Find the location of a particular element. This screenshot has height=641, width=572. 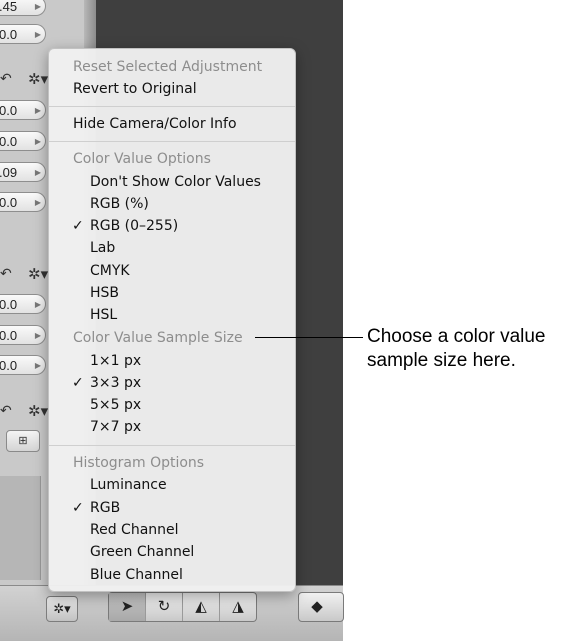

menu-item-luminance: Luminance is located at coordinates (128, 485).